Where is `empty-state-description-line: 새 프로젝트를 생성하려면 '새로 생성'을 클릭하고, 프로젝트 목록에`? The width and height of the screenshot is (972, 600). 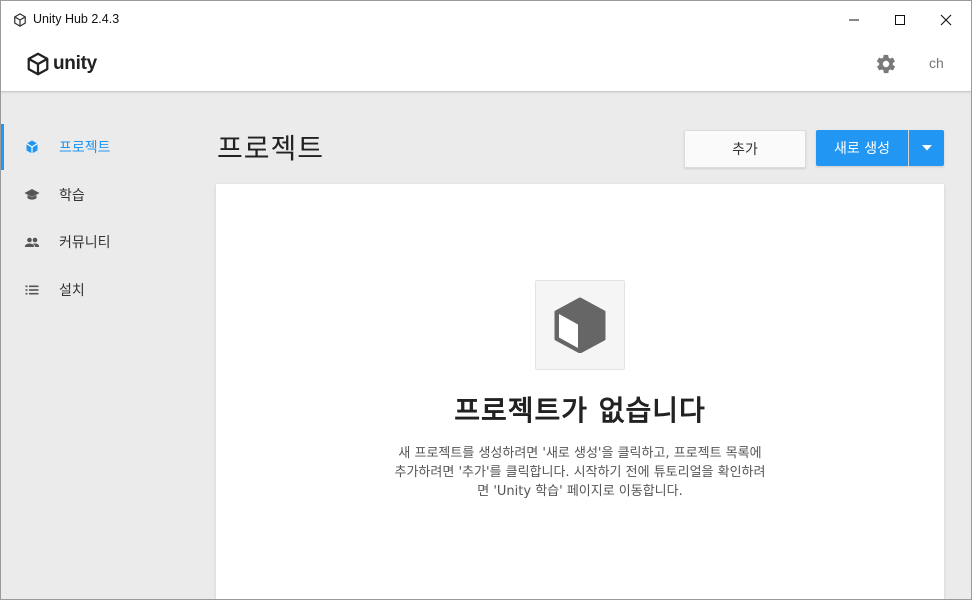 empty-state-description-line: 새 프로젝트를 생성하려면 '새로 생성'을 클릭하고, 프로젝트 목록에 is located at coordinates (580, 453).